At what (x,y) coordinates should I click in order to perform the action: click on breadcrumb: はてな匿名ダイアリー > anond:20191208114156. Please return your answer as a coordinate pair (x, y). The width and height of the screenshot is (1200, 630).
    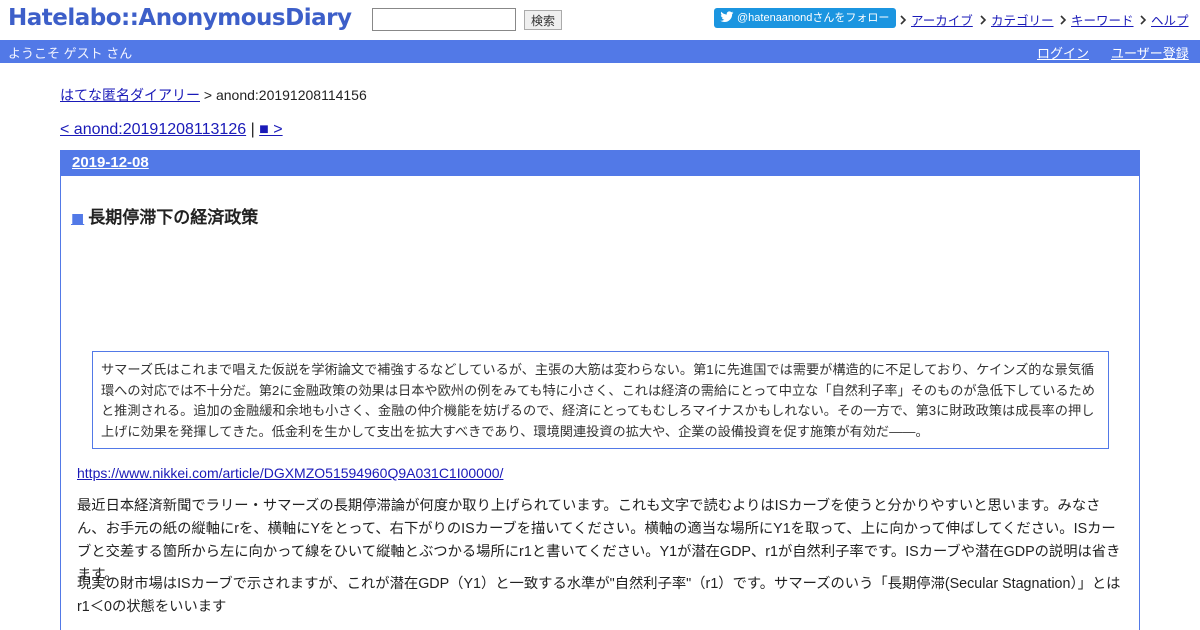
    Looking at the image, I should click on (213, 95).